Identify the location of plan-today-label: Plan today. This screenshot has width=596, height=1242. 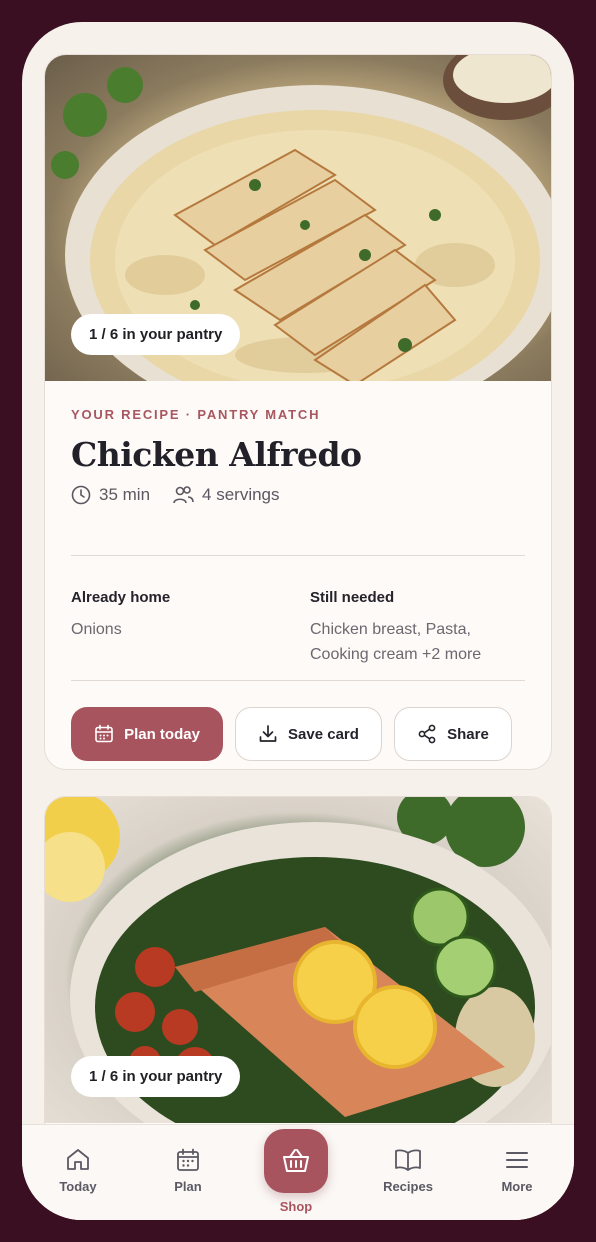
(162, 734).